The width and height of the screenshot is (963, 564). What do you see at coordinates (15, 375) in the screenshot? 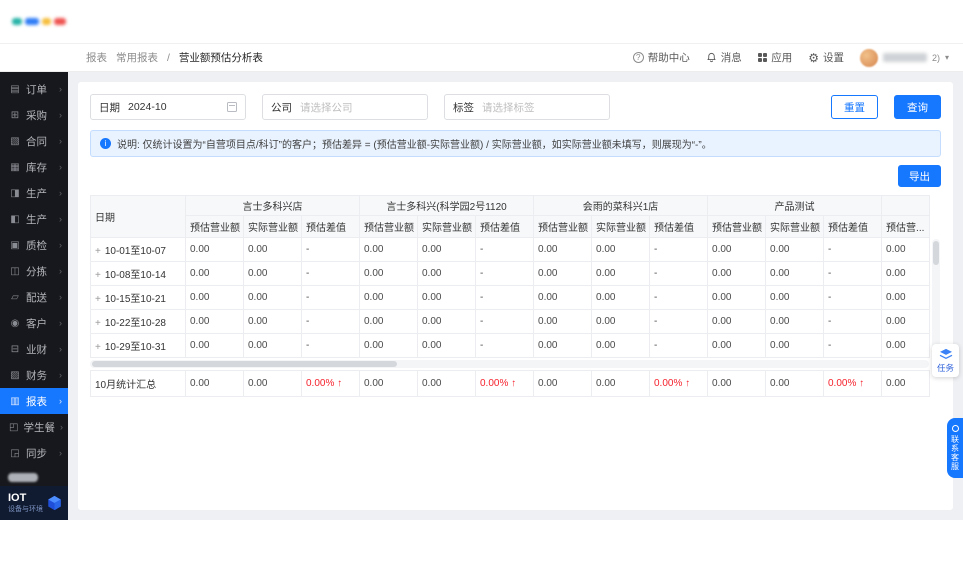
I see `finance-icon: ▨` at bounding box center [15, 375].